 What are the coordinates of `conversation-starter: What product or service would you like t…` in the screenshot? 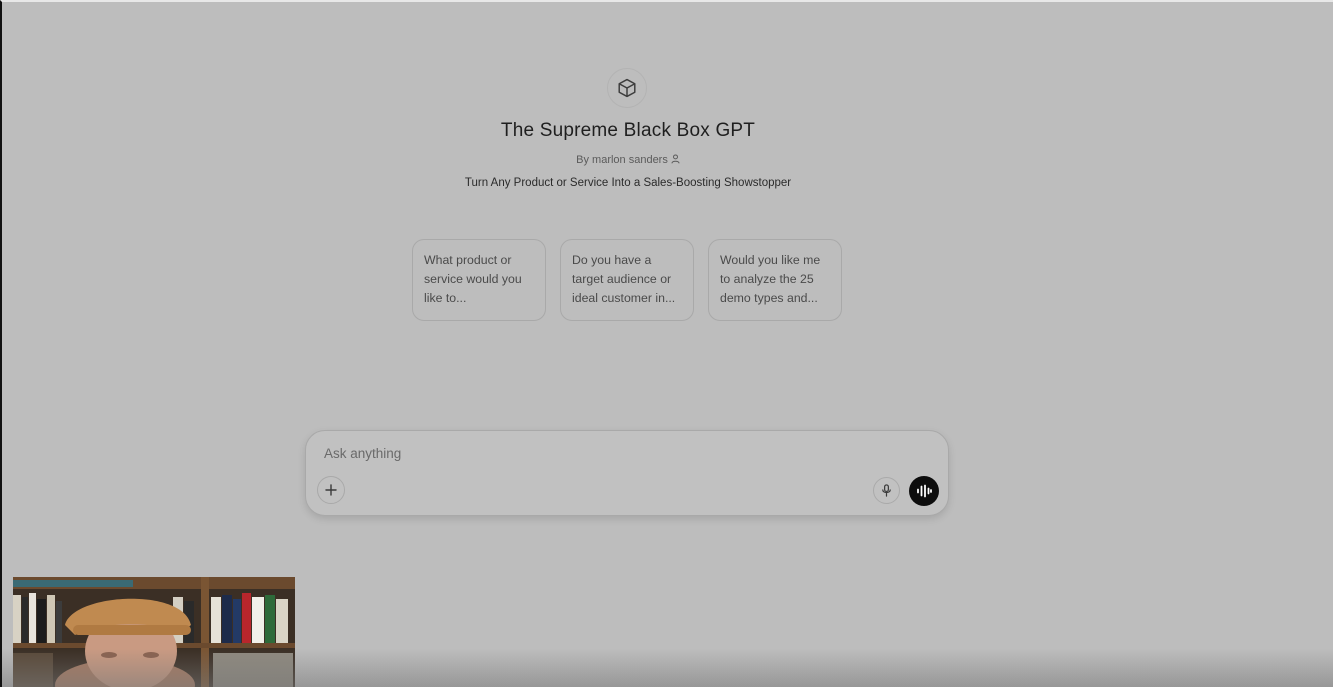 It's located at (479, 280).